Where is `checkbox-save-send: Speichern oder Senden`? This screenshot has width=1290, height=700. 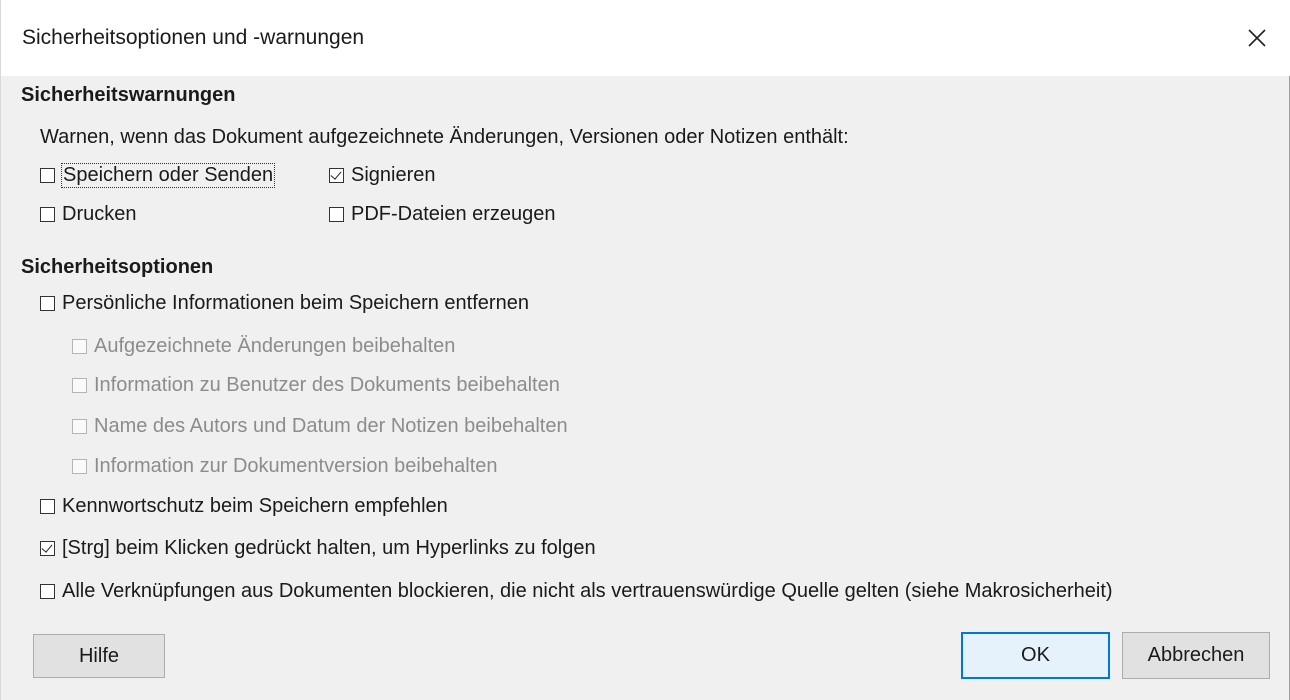 checkbox-save-send: Speichern oder Senden is located at coordinates (158, 175).